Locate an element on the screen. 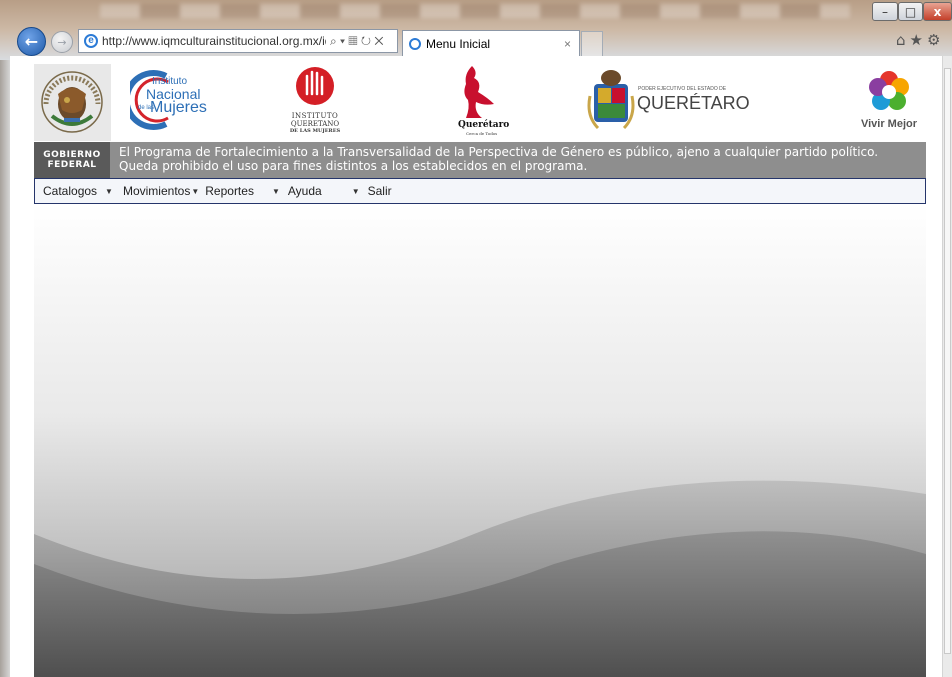 This screenshot has width=952, height=677. taskbar-blur is located at coordinates (475, 11).